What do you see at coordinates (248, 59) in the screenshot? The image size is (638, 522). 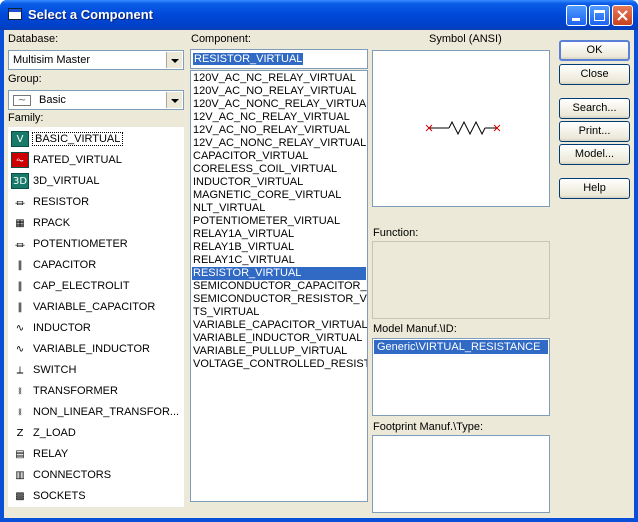 I see `component-filter-value: RESISTOR_VIRTUAL` at bounding box center [248, 59].